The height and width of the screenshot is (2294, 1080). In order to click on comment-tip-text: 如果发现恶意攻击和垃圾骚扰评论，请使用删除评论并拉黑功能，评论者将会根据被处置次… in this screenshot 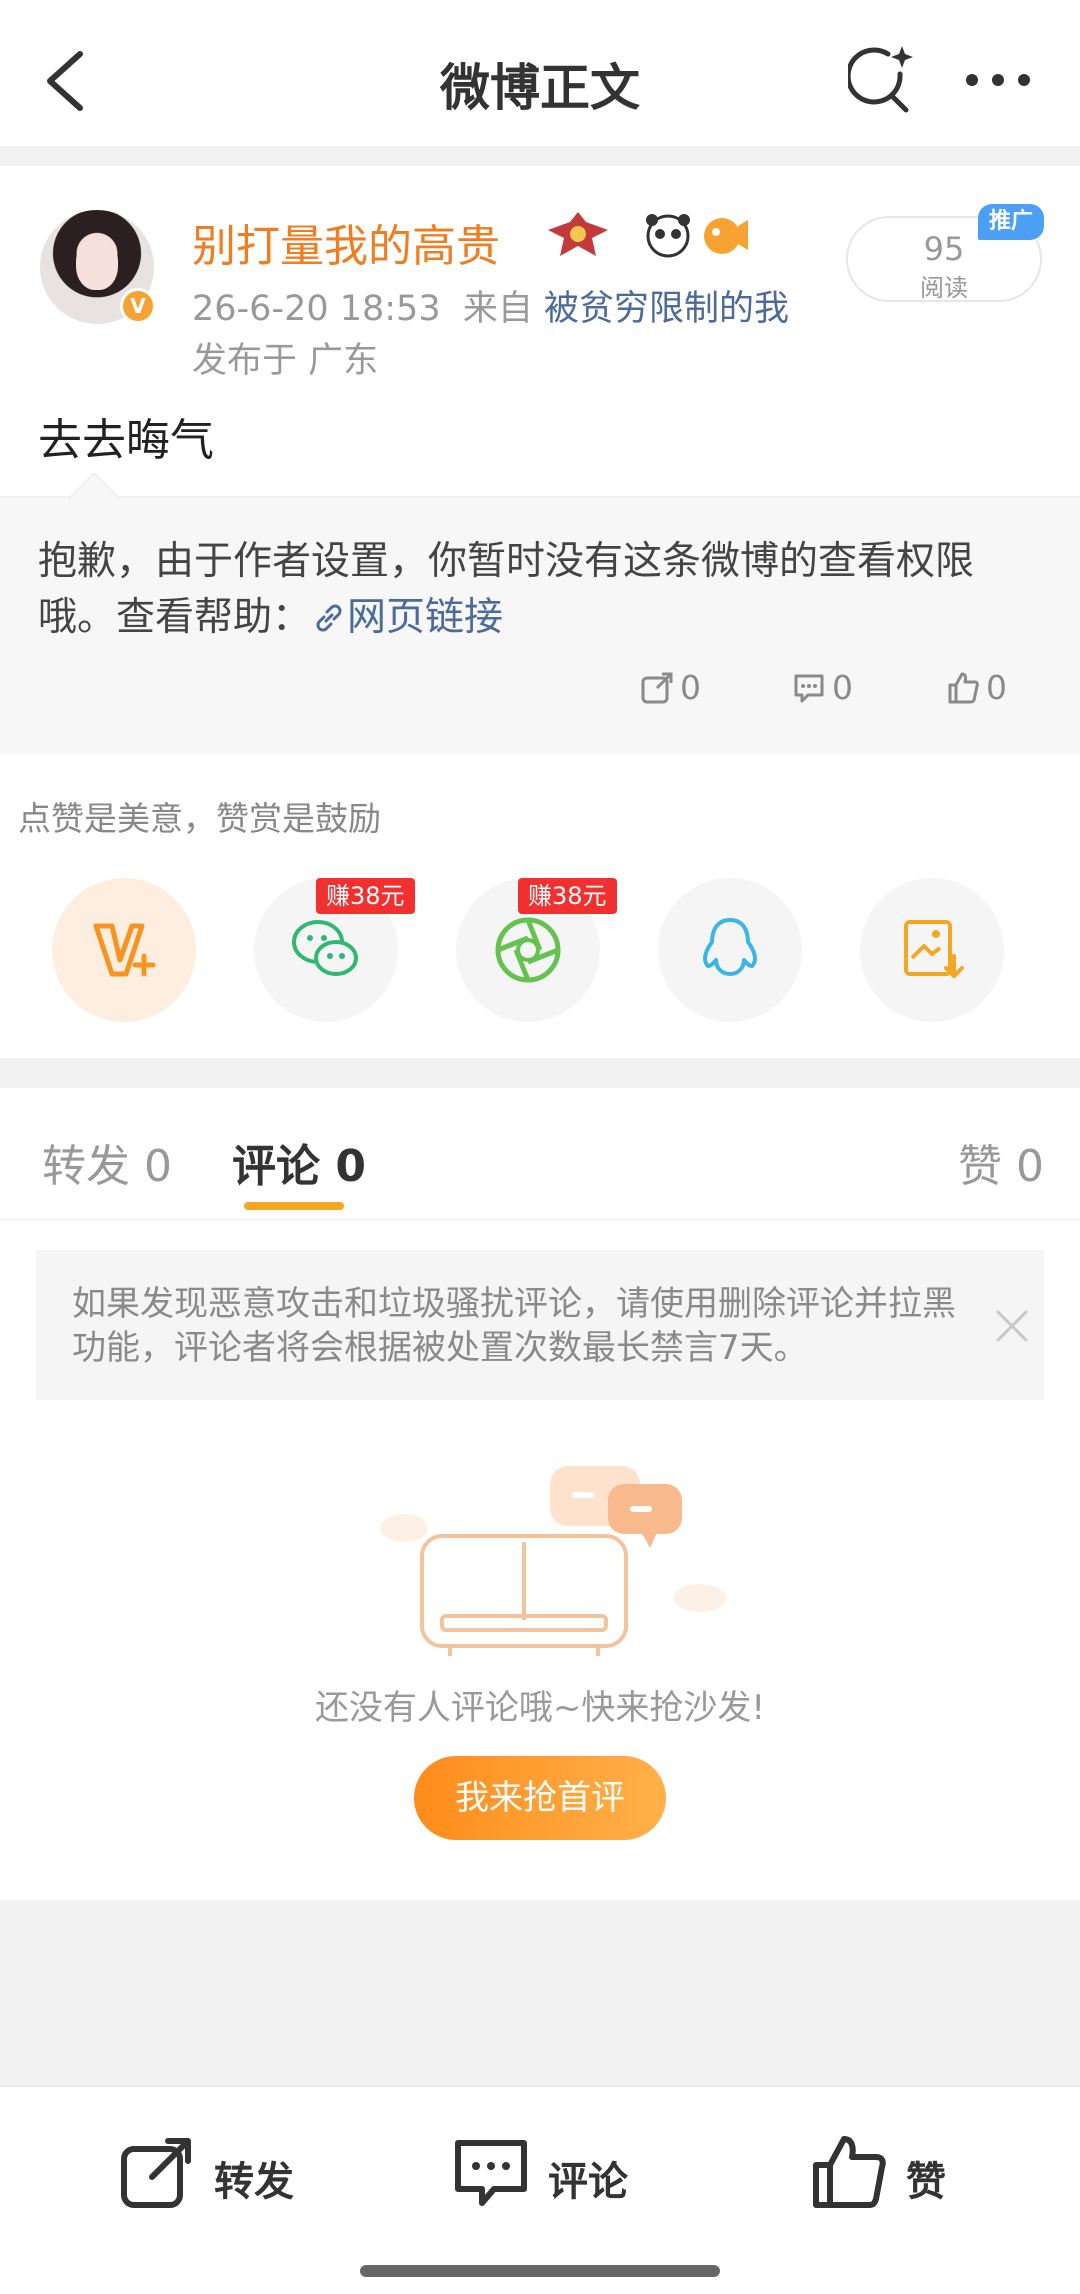, I will do `click(514, 1326)`.